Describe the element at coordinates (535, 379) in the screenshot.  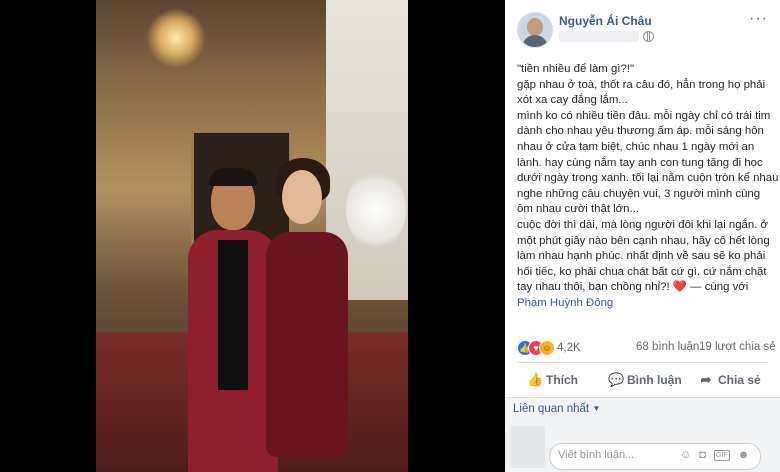
I see `thumbs-up-icon: 👍` at that location.